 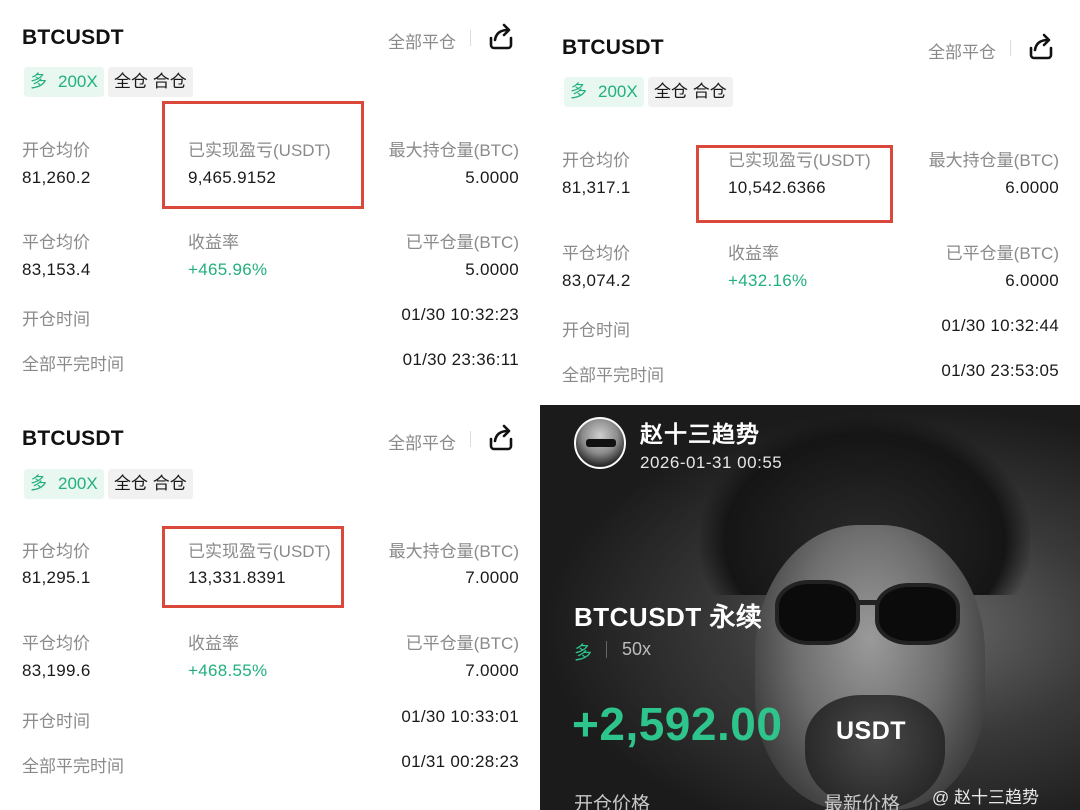 What do you see at coordinates (596, 280) in the screenshot?
I see `avg-close-value: 83,074.2` at bounding box center [596, 280].